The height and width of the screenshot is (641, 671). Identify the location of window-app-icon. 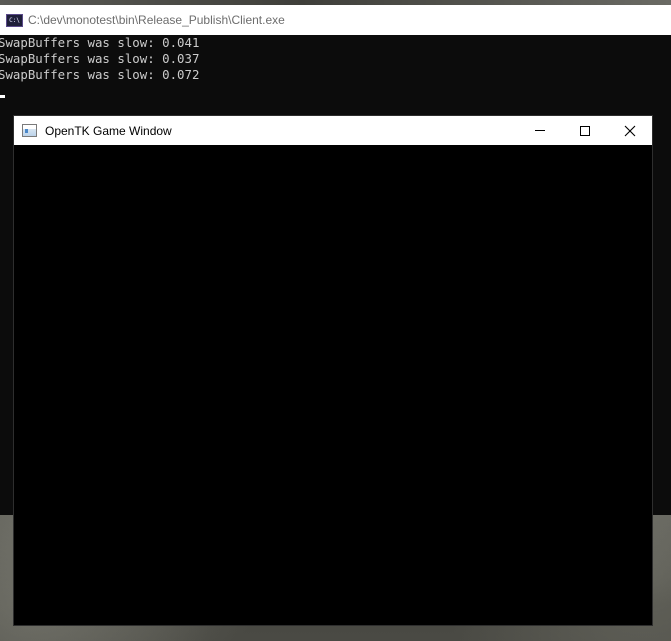
(29, 130).